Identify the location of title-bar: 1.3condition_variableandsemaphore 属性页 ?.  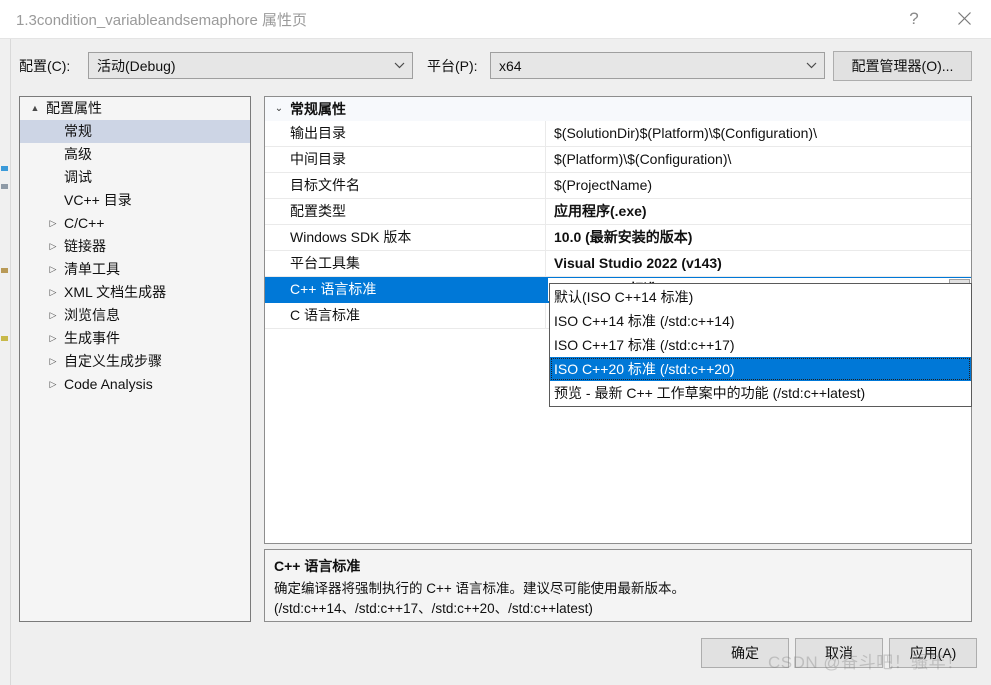
(495, 19).